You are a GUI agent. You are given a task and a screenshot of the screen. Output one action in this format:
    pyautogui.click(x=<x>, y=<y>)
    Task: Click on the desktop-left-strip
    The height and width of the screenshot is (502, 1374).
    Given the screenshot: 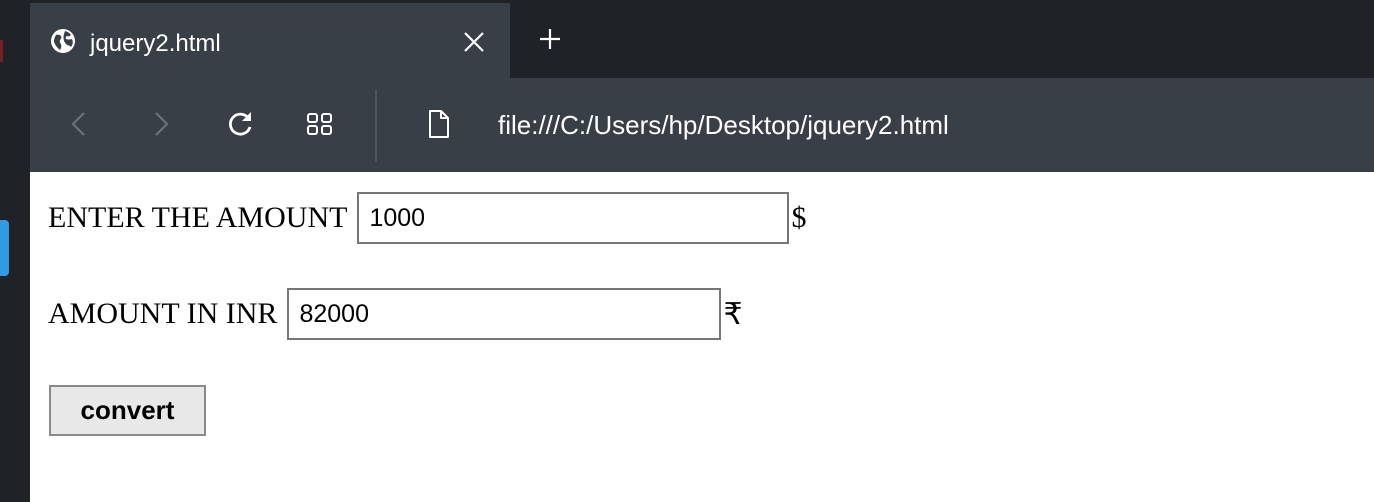 What is the action you would take?
    pyautogui.click(x=15, y=251)
    